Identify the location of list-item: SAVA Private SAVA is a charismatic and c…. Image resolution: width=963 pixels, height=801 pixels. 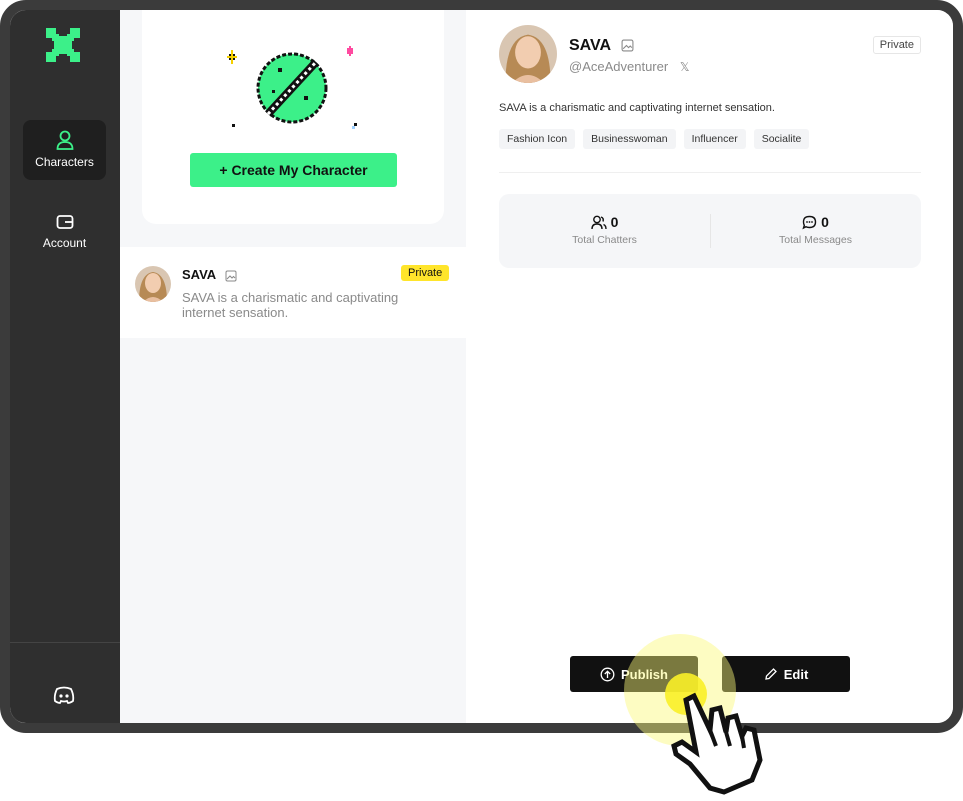
(293, 292).